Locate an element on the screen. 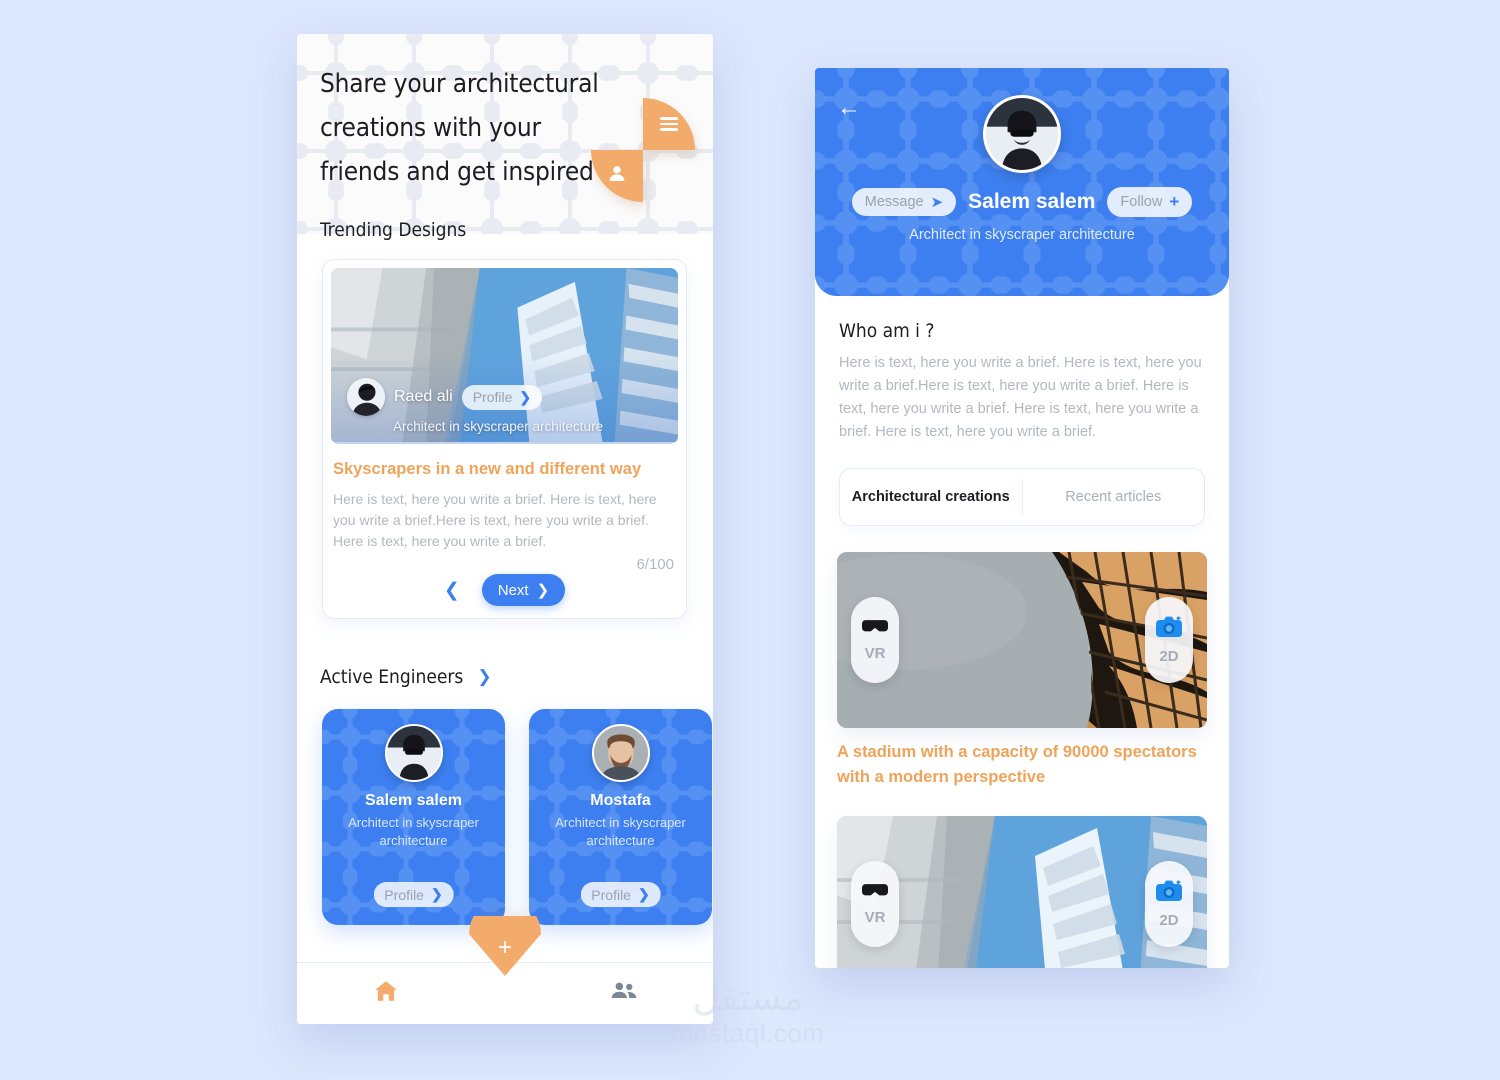  trending-card-footer: 6/100 ❮ Next ❯ is located at coordinates (504, 585).